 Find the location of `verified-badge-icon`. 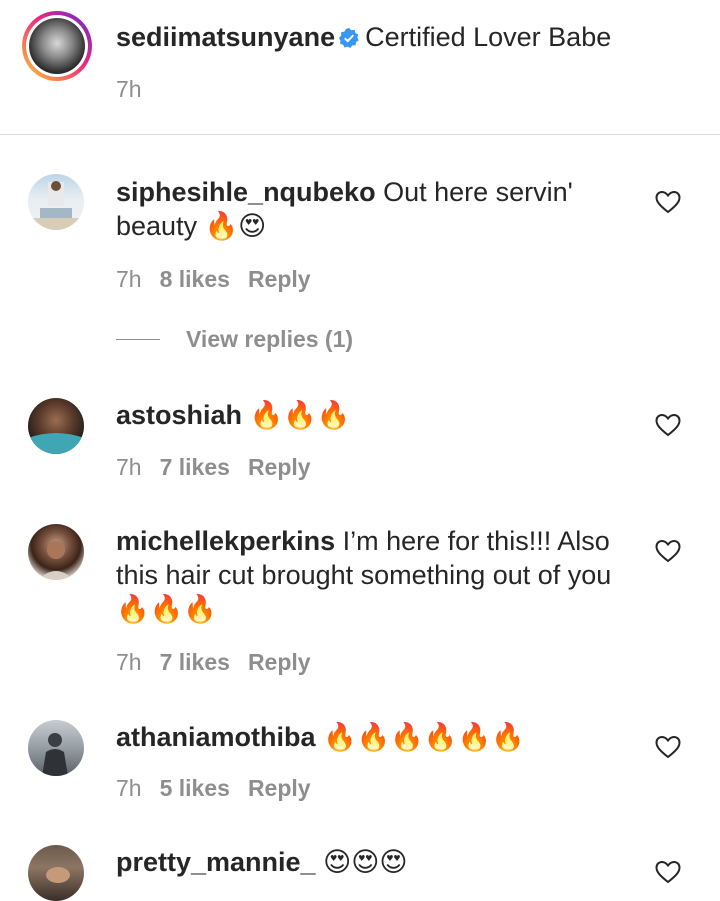

verified-badge-icon is located at coordinates (349, 38).